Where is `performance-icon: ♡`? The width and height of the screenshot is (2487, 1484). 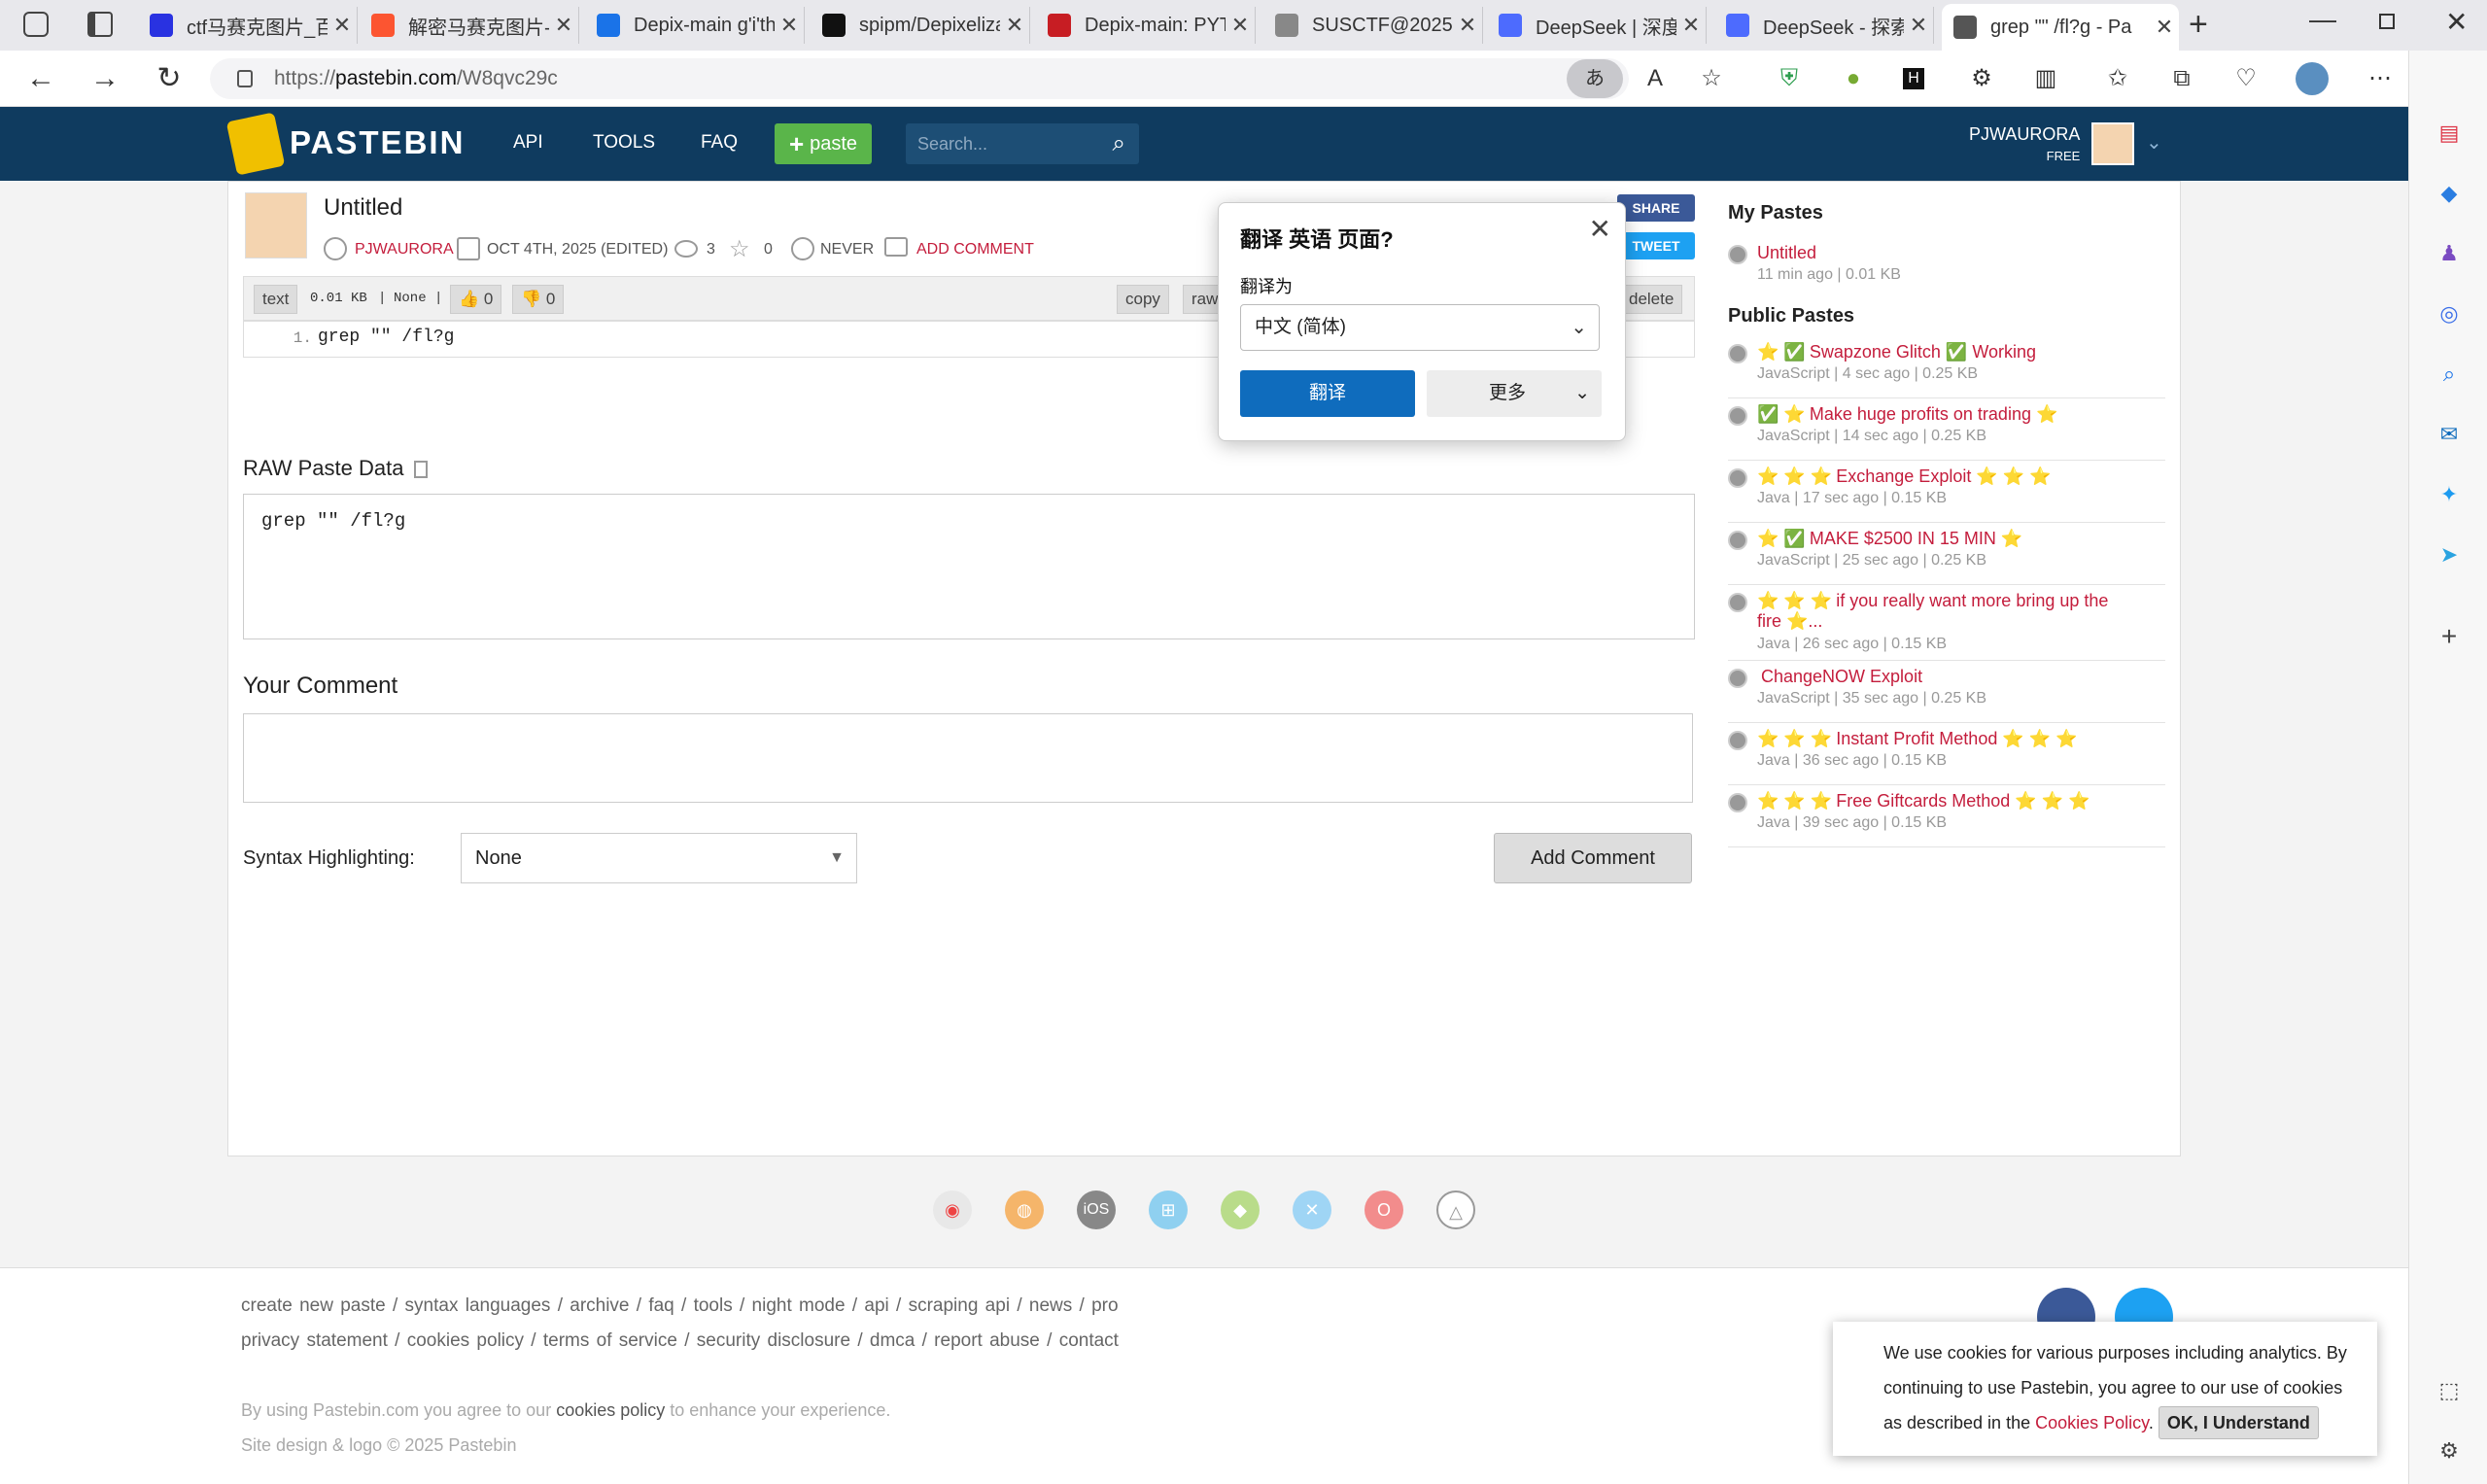
performance-icon: ♡ is located at coordinates (2246, 78).